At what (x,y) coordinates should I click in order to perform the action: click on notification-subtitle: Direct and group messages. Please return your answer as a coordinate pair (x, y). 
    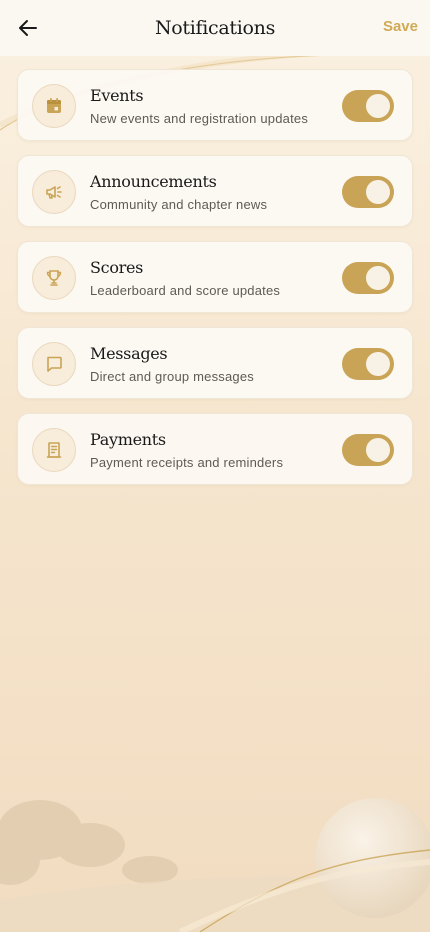
    Looking at the image, I should click on (172, 376).